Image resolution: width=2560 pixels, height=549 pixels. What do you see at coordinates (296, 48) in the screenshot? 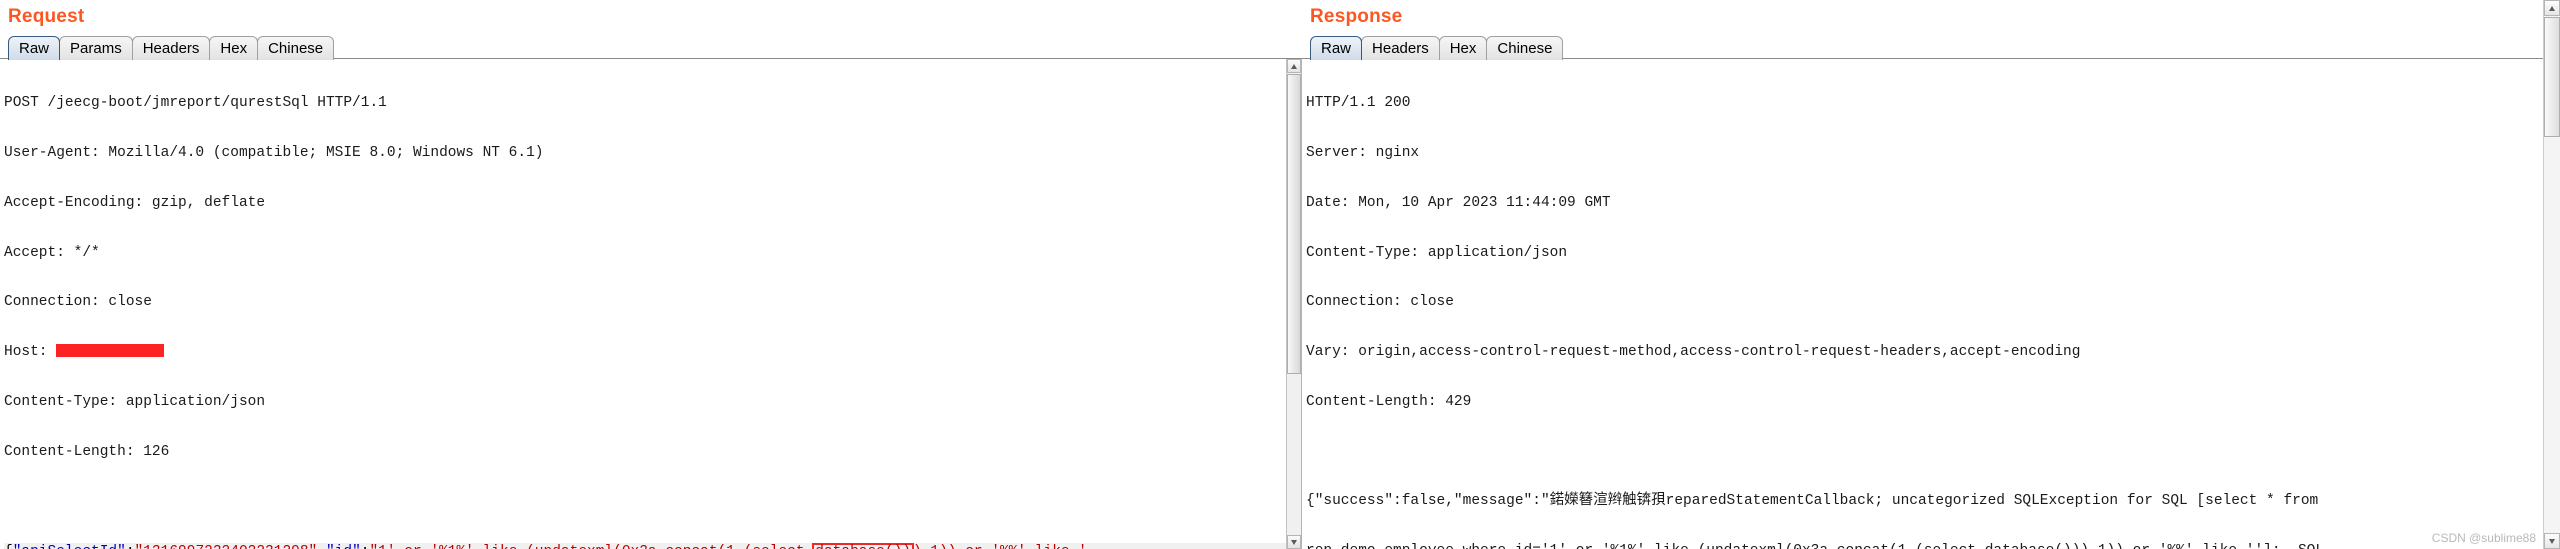
I see `tab-request-chinese: Chinese` at bounding box center [296, 48].